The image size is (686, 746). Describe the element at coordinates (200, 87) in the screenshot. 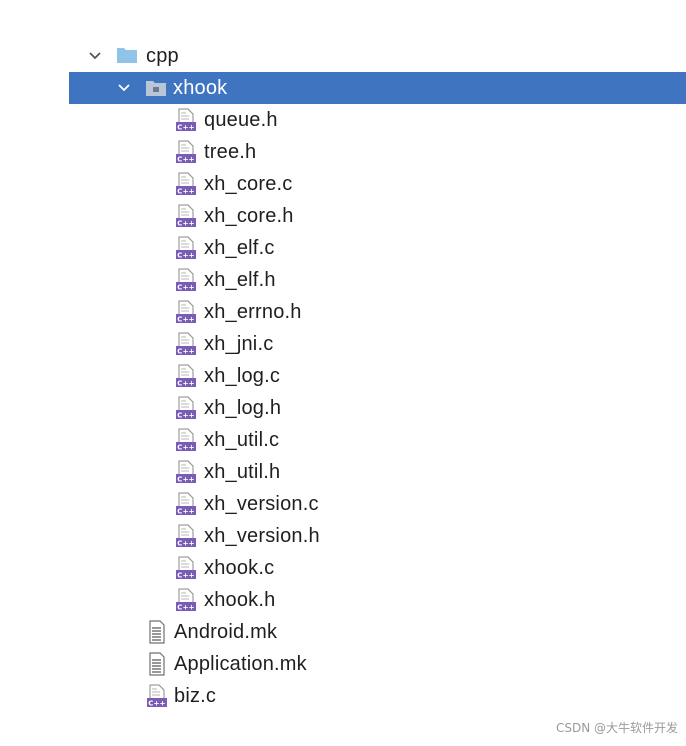

I see `tree-item-label: xhook` at that location.